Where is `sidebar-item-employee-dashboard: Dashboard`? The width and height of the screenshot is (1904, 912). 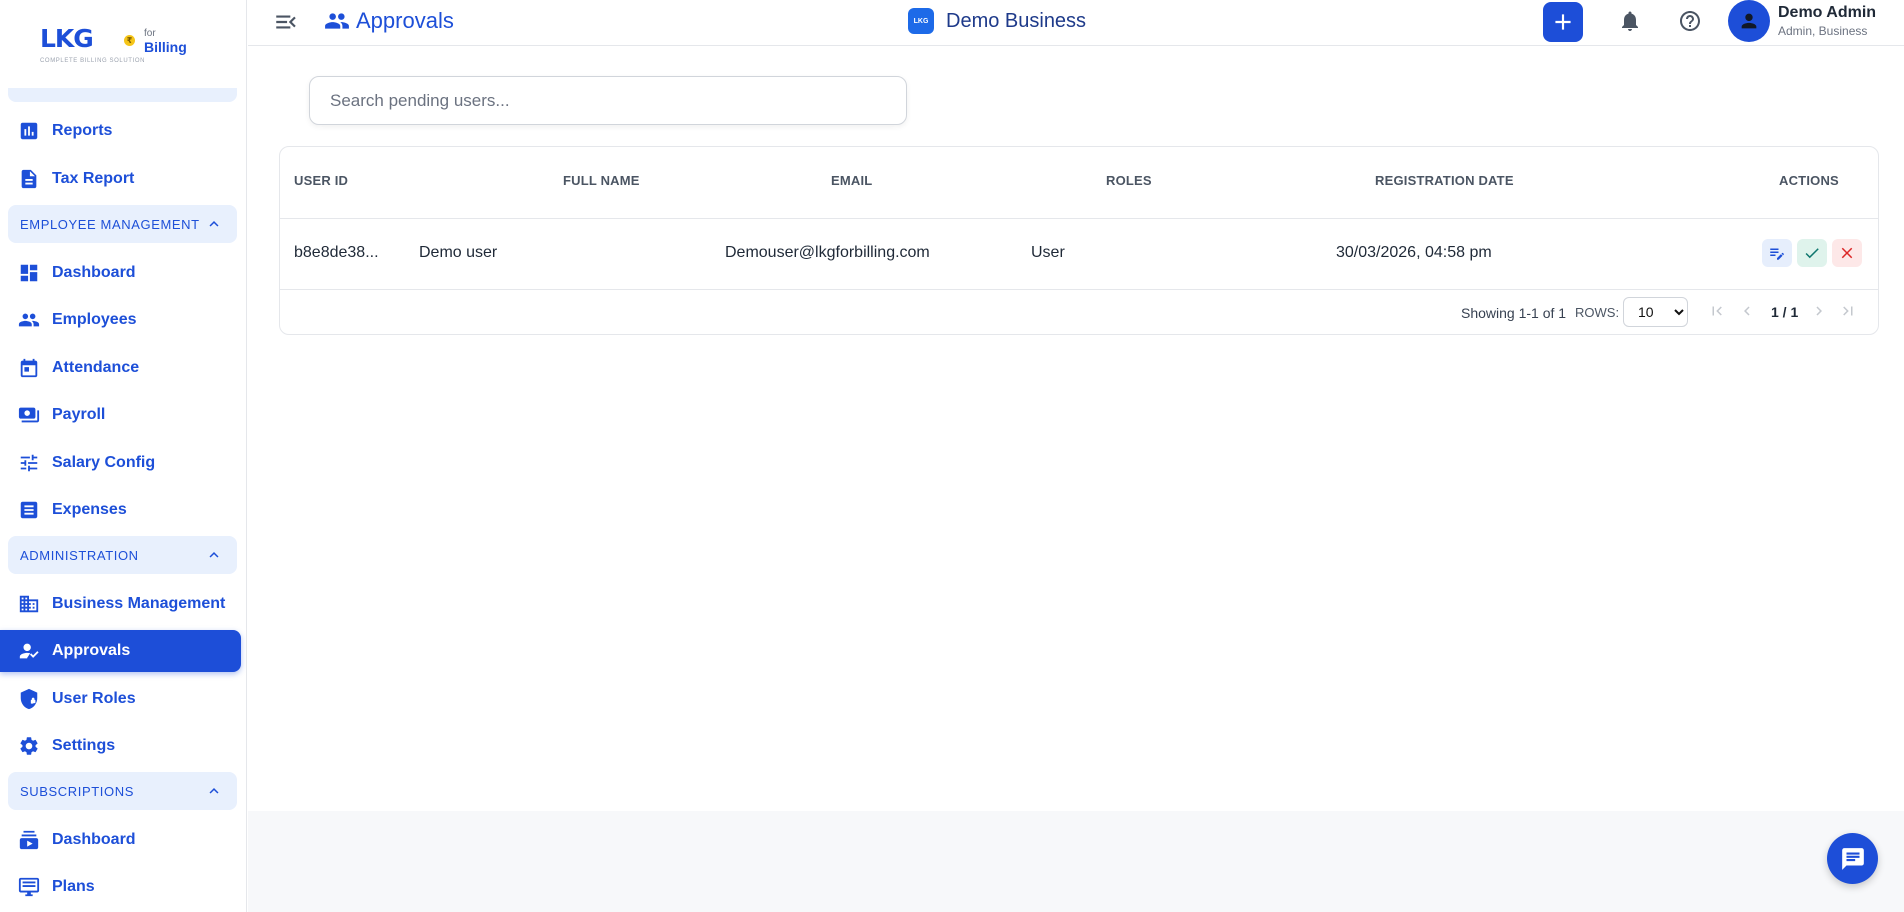
sidebar-item-employee-dashboard: Dashboard is located at coordinates (120, 273).